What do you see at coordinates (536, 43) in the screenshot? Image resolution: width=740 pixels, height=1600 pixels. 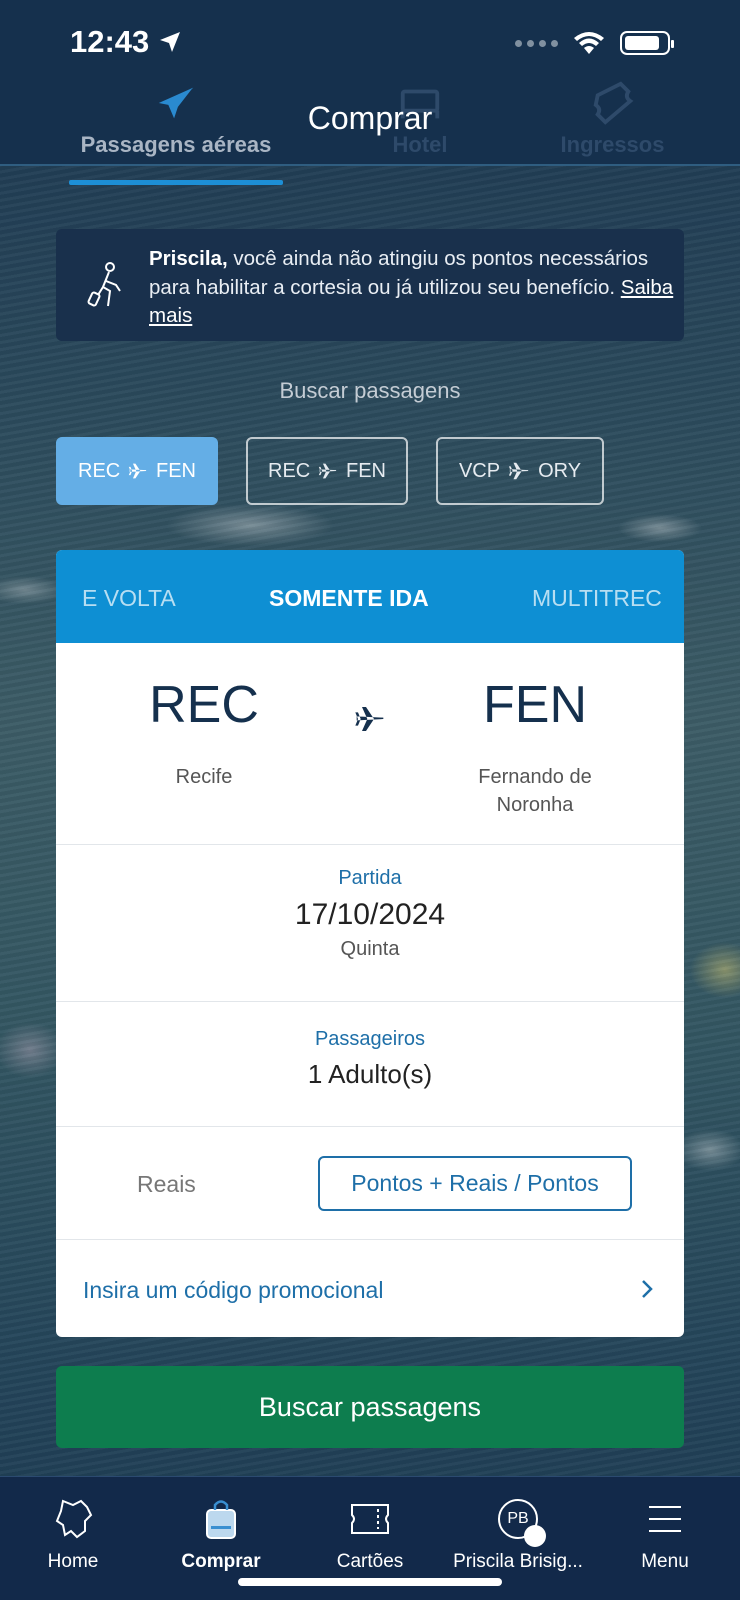 I see `signal-icon` at bounding box center [536, 43].